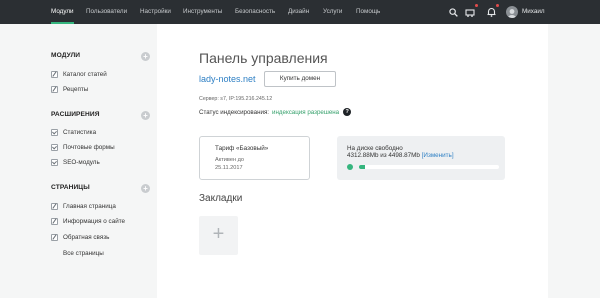 This screenshot has height=298, width=600. What do you see at coordinates (229, 168) in the screenshot?
I see `tariff-active-date: 25.11.2017` at bounding box center [229, 168].